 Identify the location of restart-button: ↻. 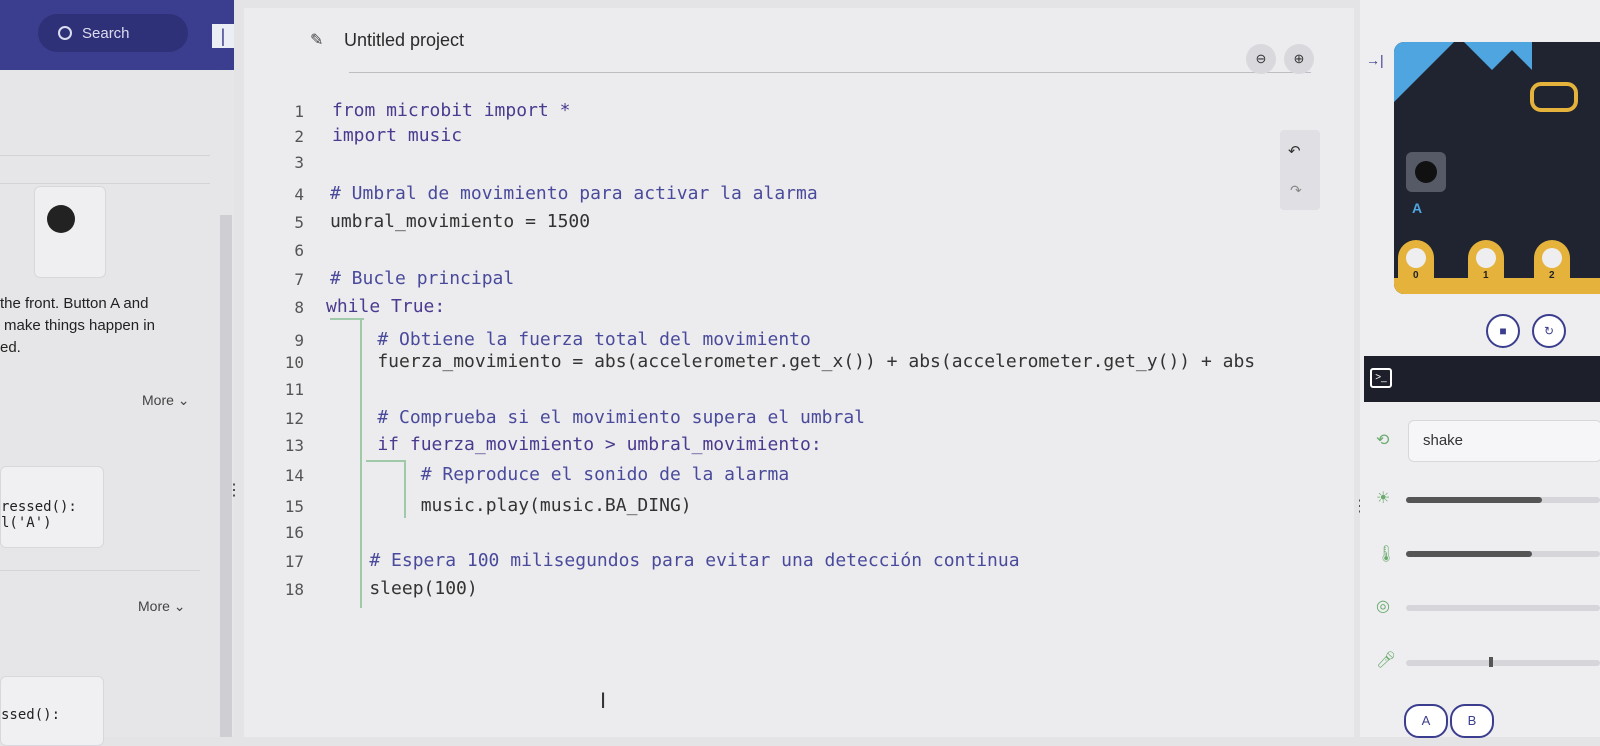
(1549, 331).